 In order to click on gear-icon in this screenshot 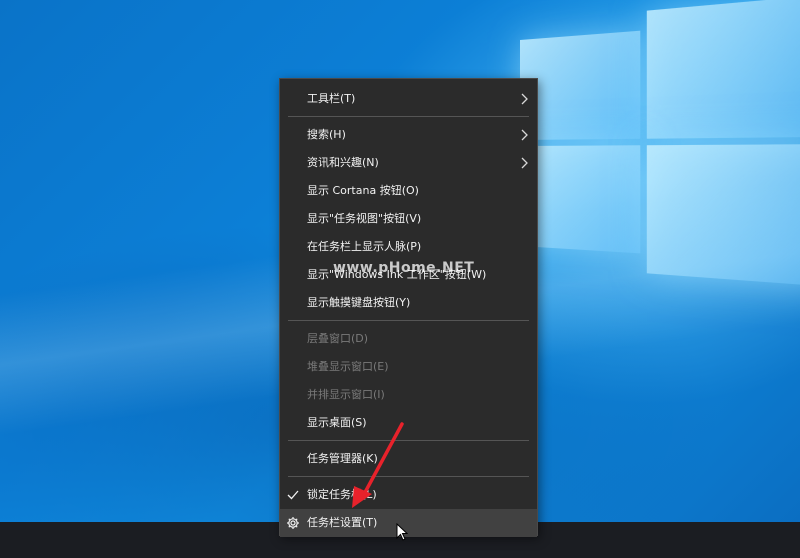, I will do `click(293, 523)`.